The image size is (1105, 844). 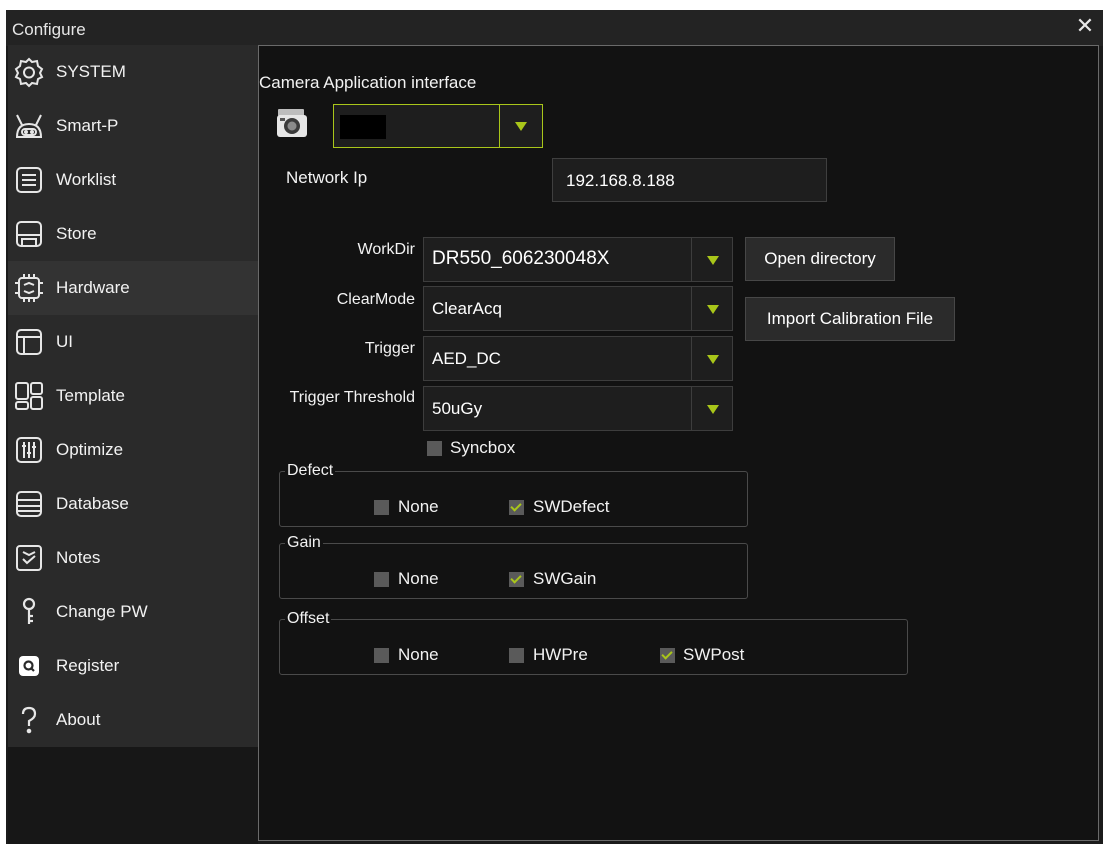 I want to click on clearmode-value: ClearAcq, so click(x=467, y=308).